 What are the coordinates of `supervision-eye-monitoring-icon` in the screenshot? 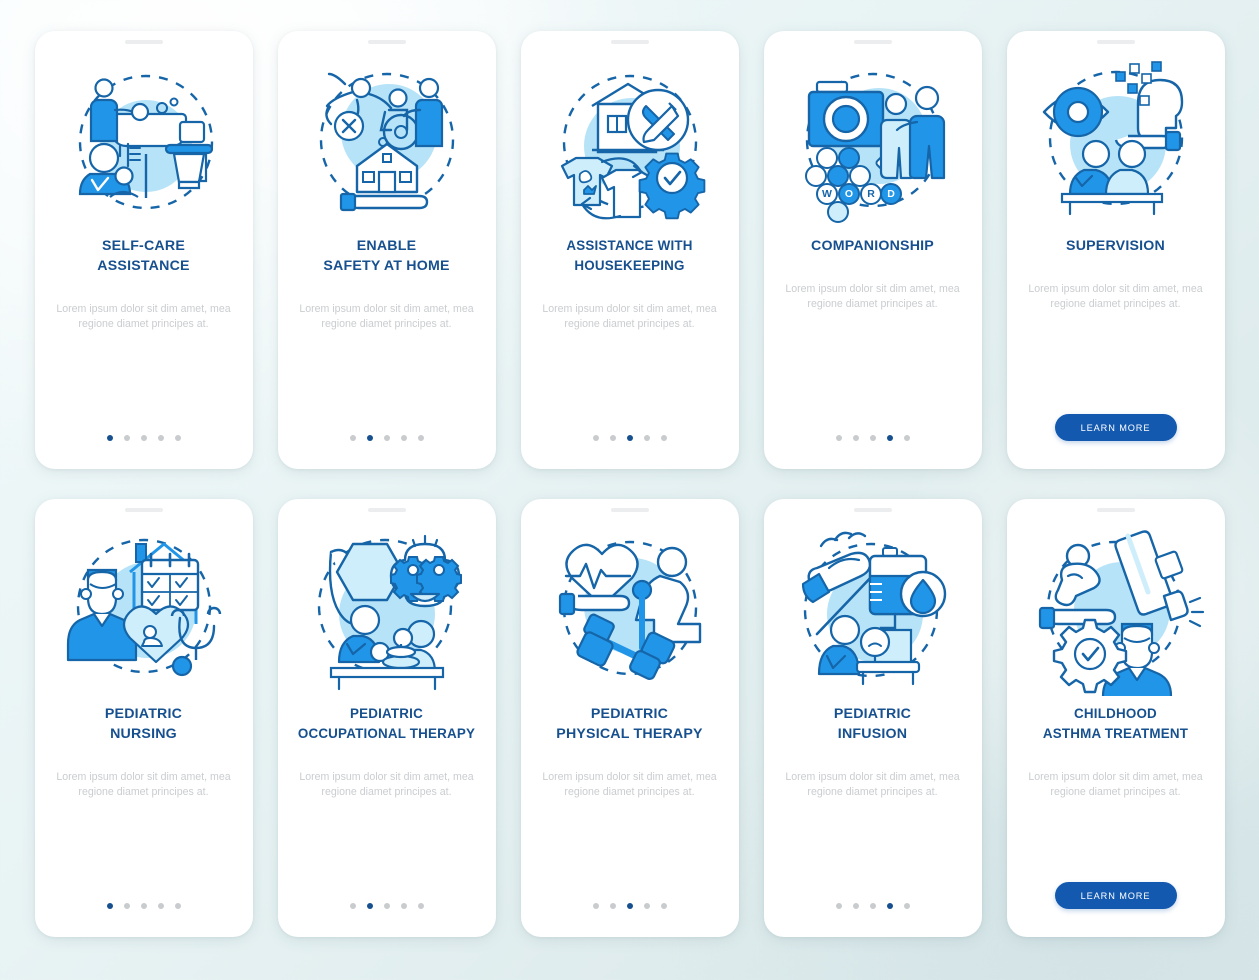 It's located at (1116, 139).